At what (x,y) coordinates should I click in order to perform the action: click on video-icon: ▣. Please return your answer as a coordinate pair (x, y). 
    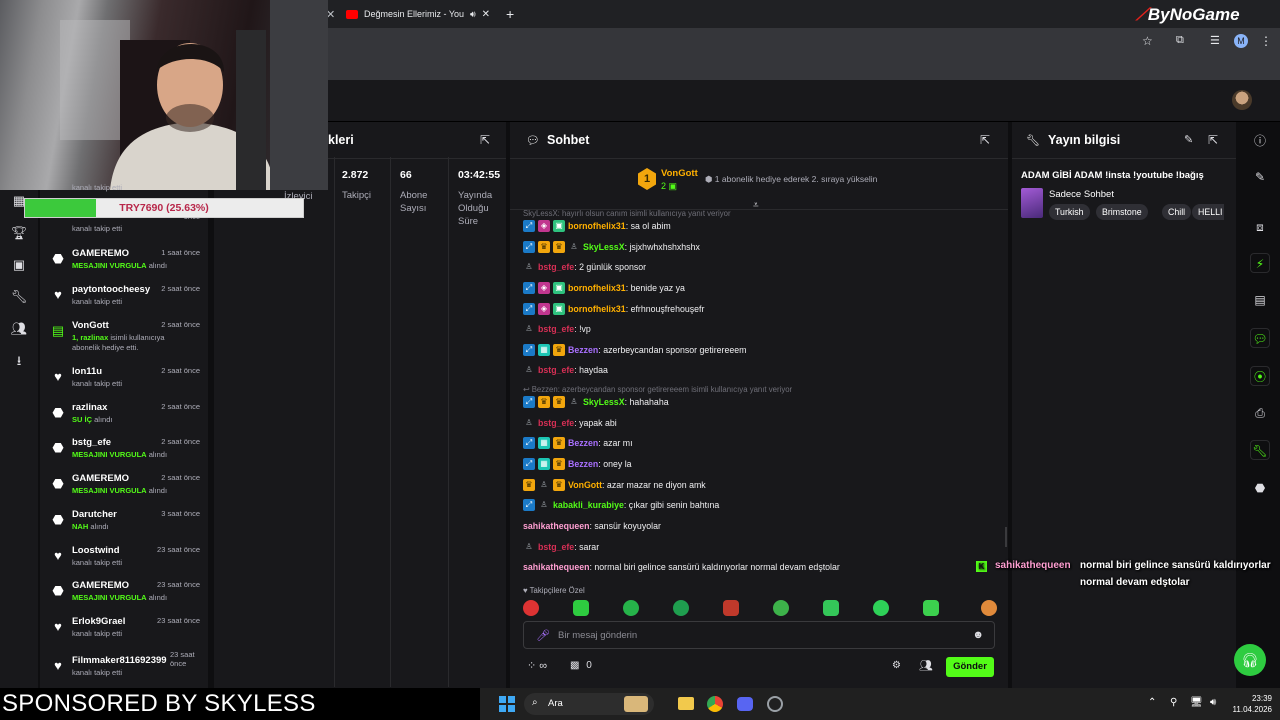
    Looking at the image, I should click on (19, 265).